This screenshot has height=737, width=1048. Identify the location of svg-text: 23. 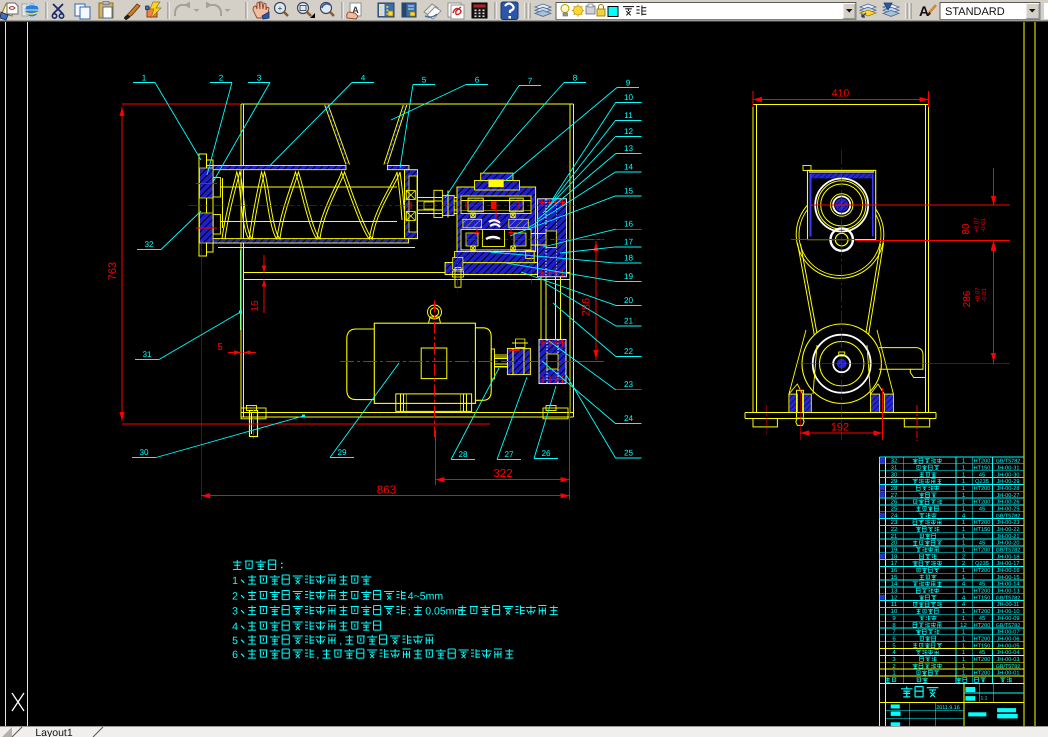
(894, 522).